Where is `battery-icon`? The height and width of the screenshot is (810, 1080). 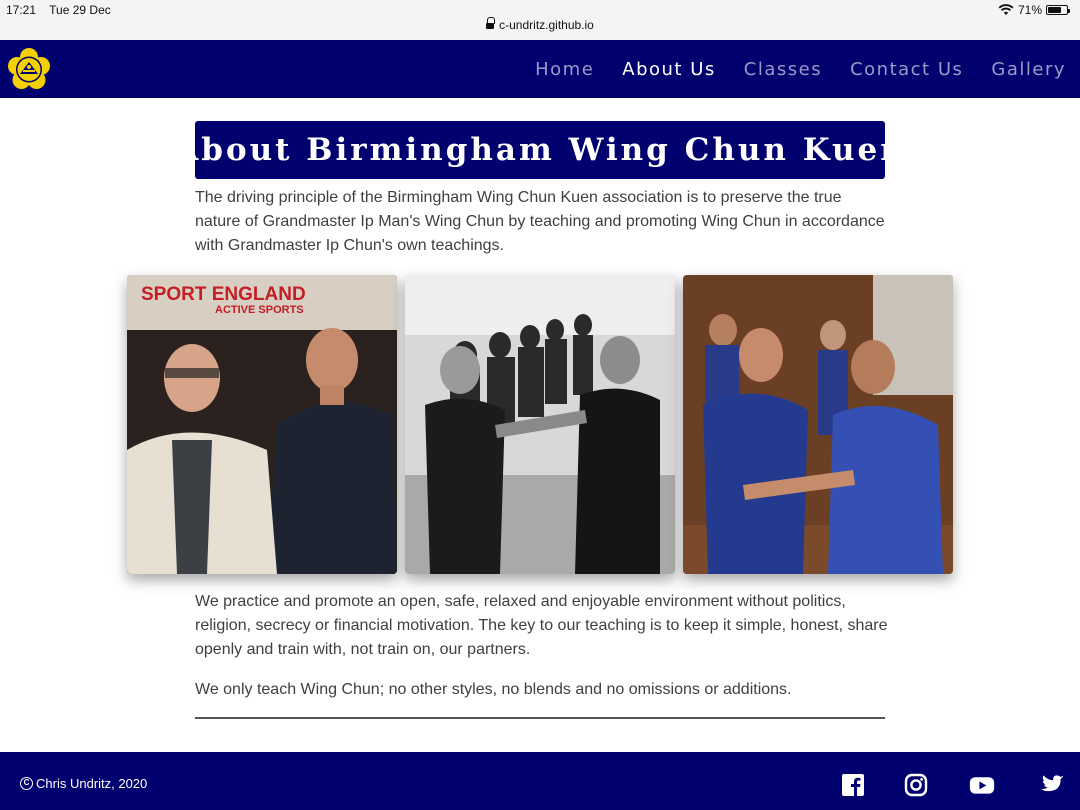
battery-icon is located at coordinates (1058, 10).